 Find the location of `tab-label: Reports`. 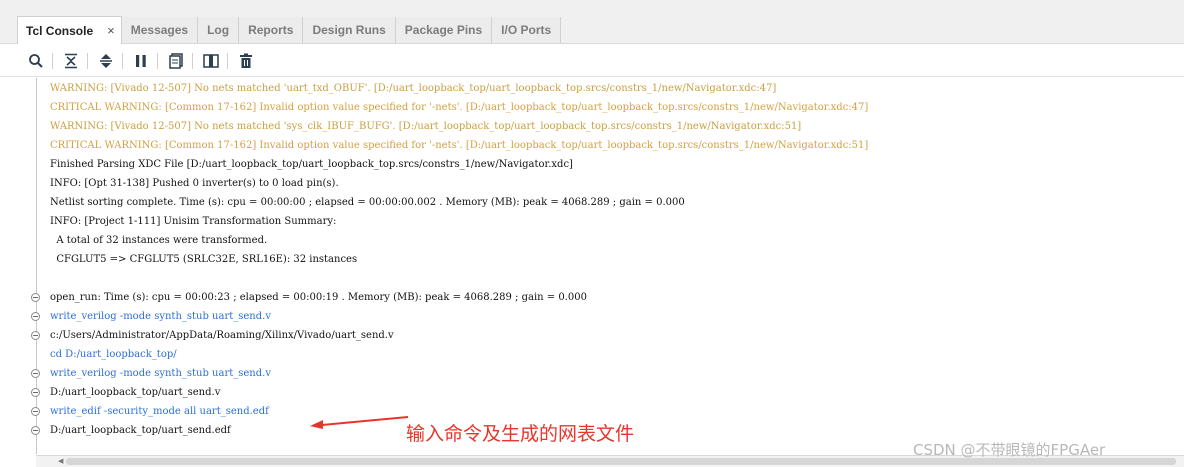

tab-label: Reports is located at coordinates (271, 30).